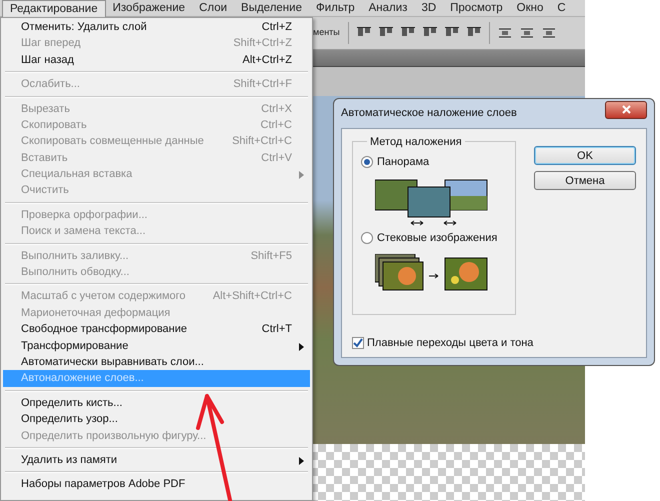 The image size is (660, 501). Describe the element at coordinates (156, 329) in the screenshot. I see `menu-item: Свободное трансформирование Ctrl+T` at that location.